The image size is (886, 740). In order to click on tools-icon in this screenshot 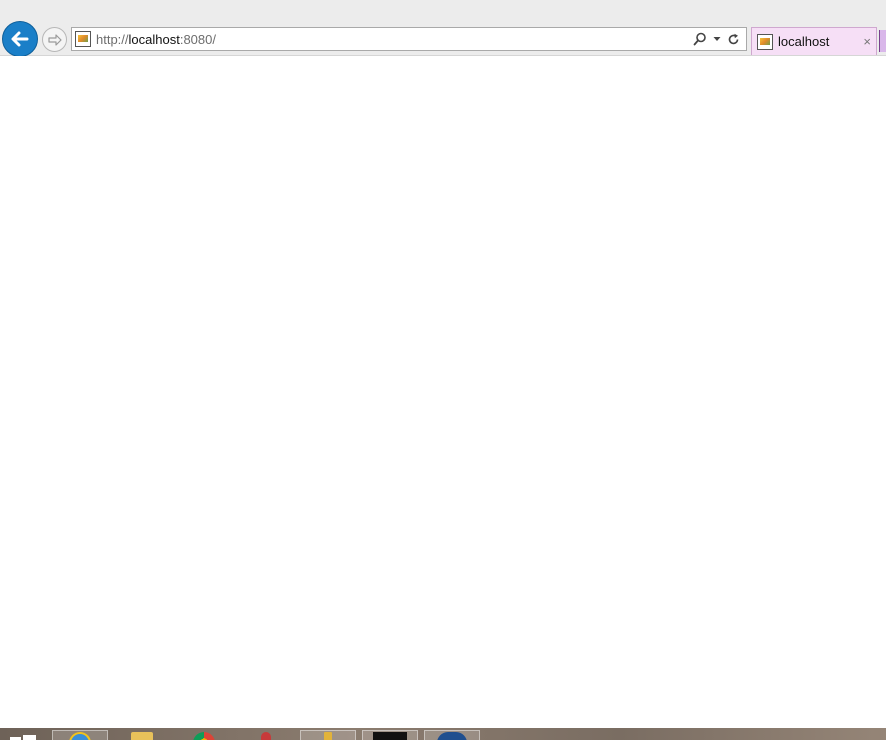, I will do `click(328, 736)`.